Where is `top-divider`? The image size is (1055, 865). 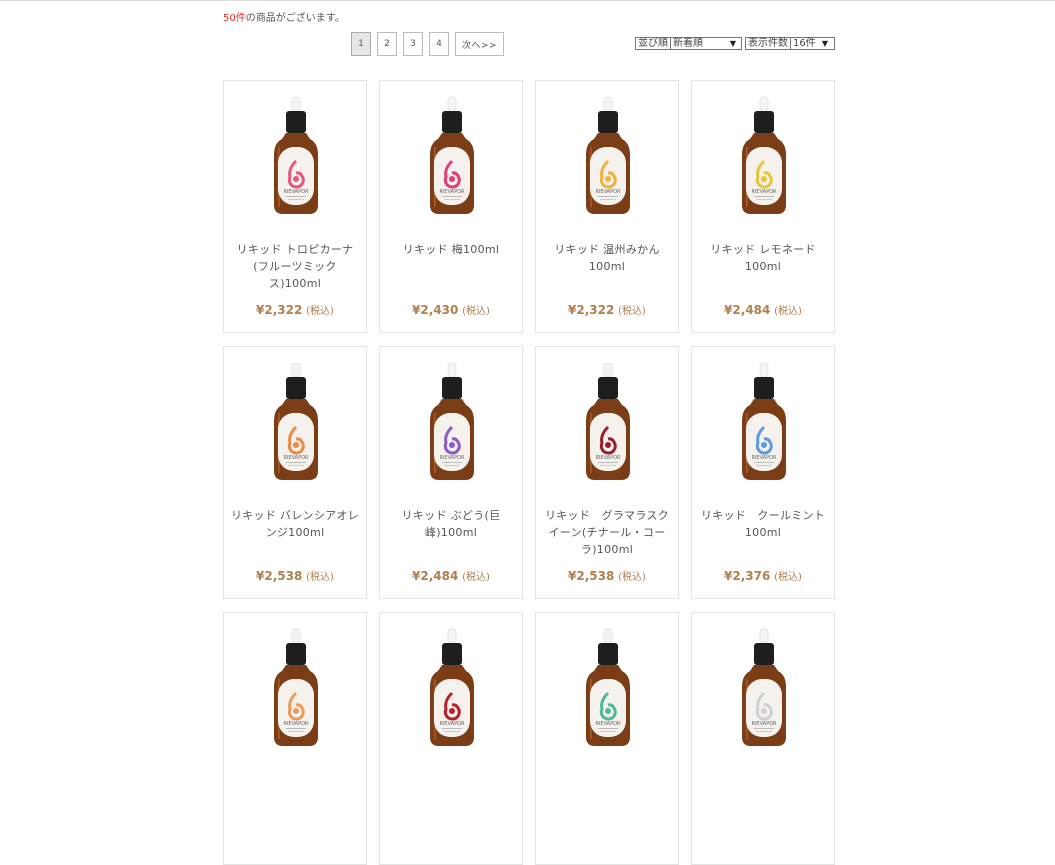 top-divider is located at coordinates (527, 0).